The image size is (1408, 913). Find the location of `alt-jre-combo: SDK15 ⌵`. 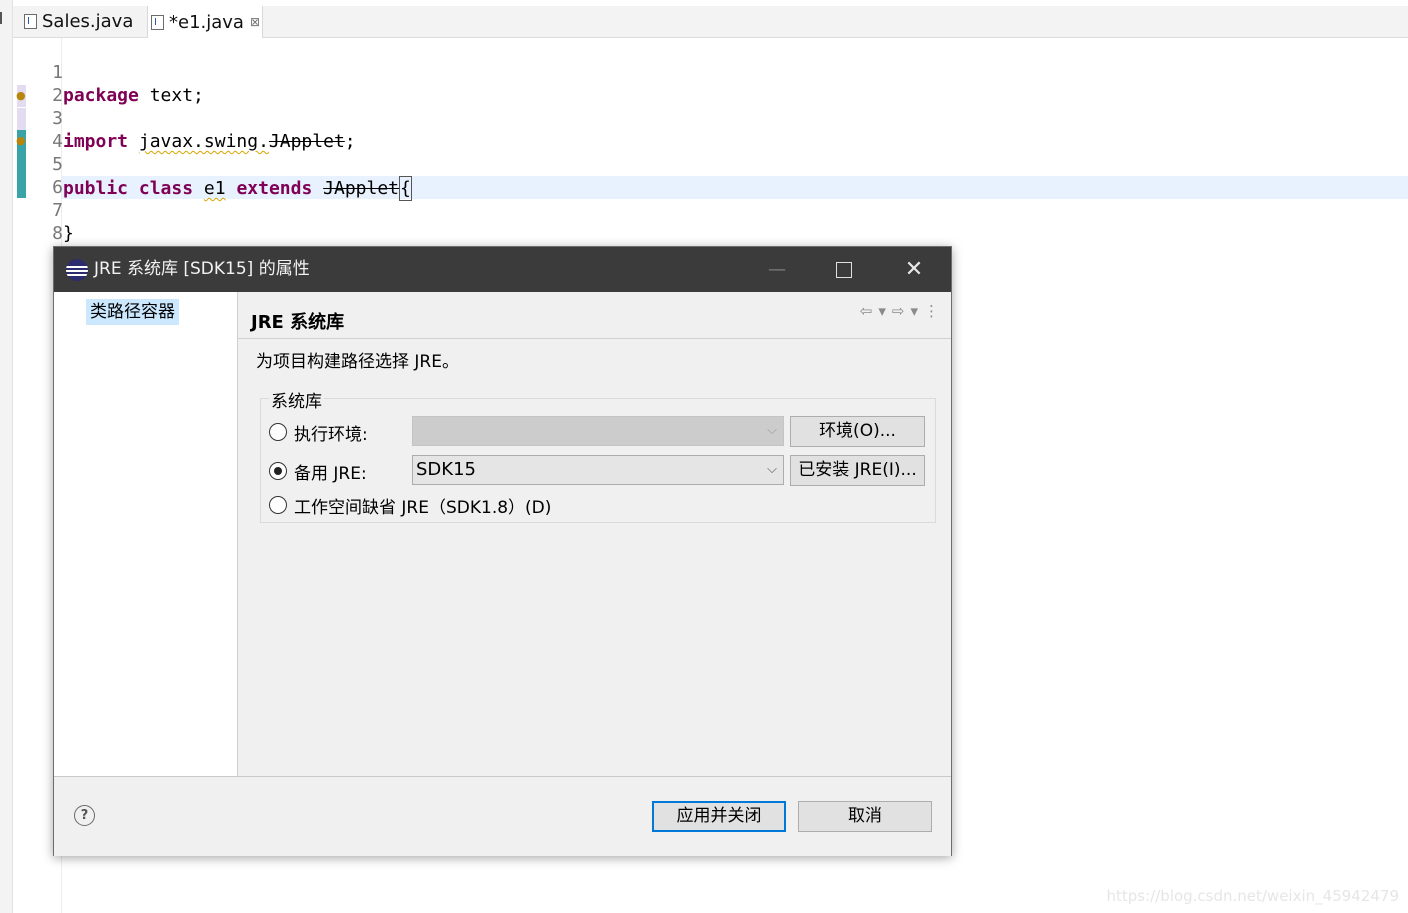

alt-jre-combo: SDK15 ⌵ is located at coordinates (598, 470).